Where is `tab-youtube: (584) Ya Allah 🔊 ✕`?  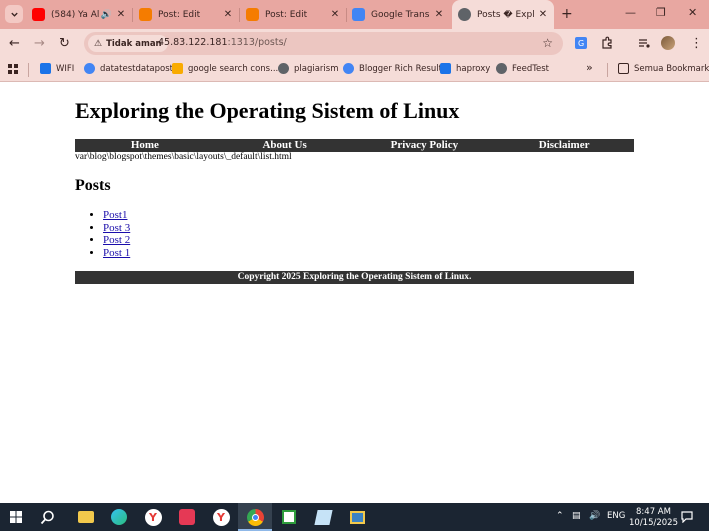 tab-youtube: (584) Ya Allah 🔊 ✕ is located at coordinates (79, 14).